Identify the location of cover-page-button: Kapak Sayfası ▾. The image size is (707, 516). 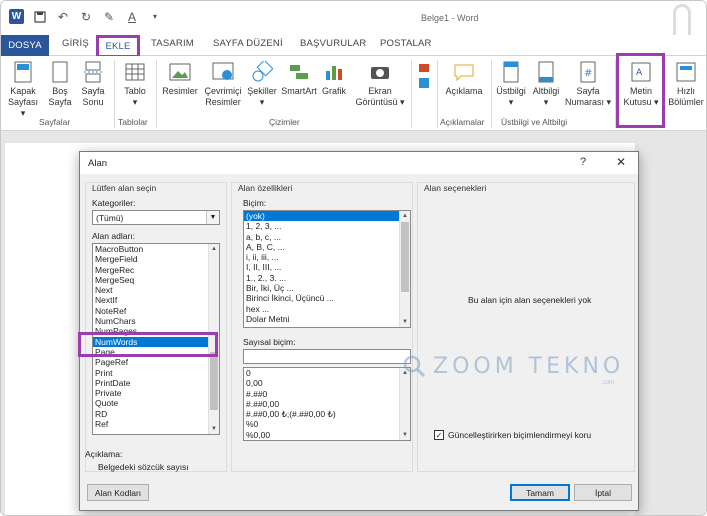
(23, 89).